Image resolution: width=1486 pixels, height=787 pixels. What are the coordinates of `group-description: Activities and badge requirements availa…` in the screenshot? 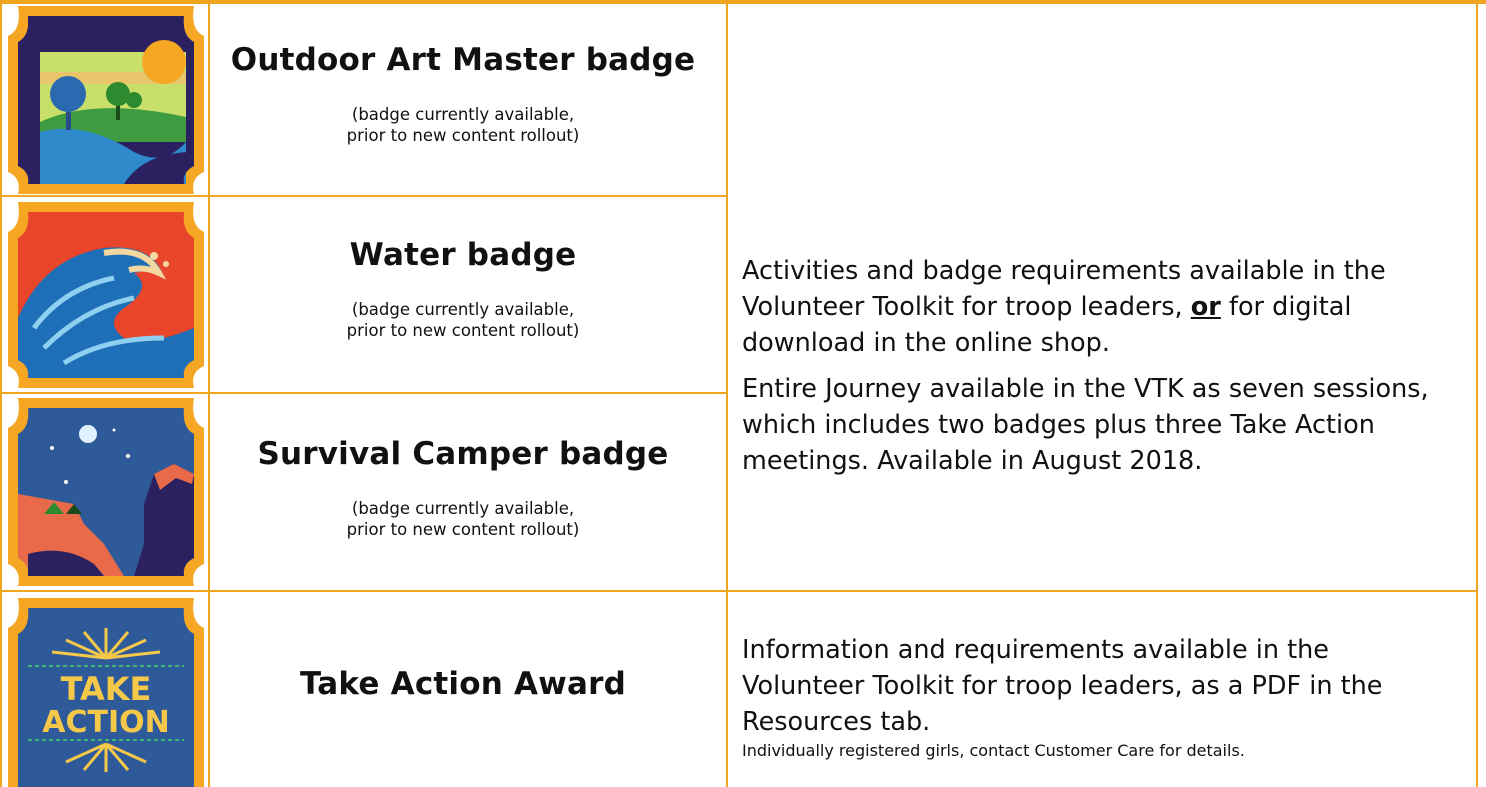 It's located at (1092, 366).